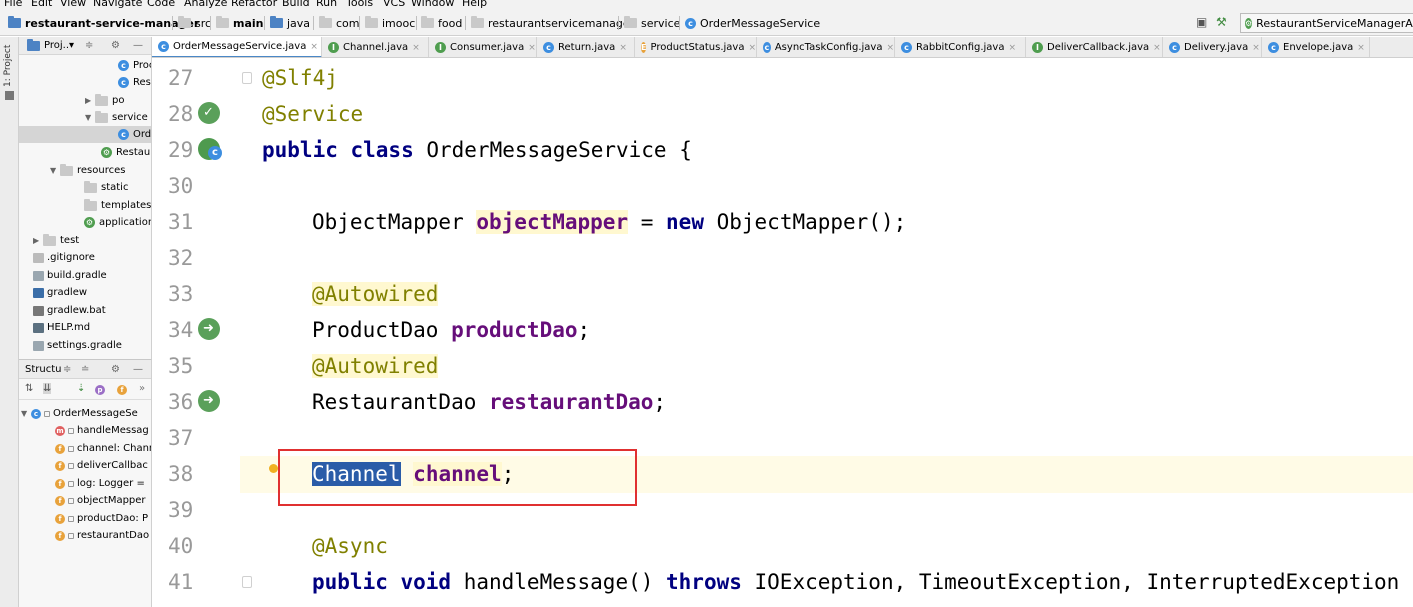  I want to click on tab-ordermessageservice: c OrderMessageService.java ×, so click(237, 47).